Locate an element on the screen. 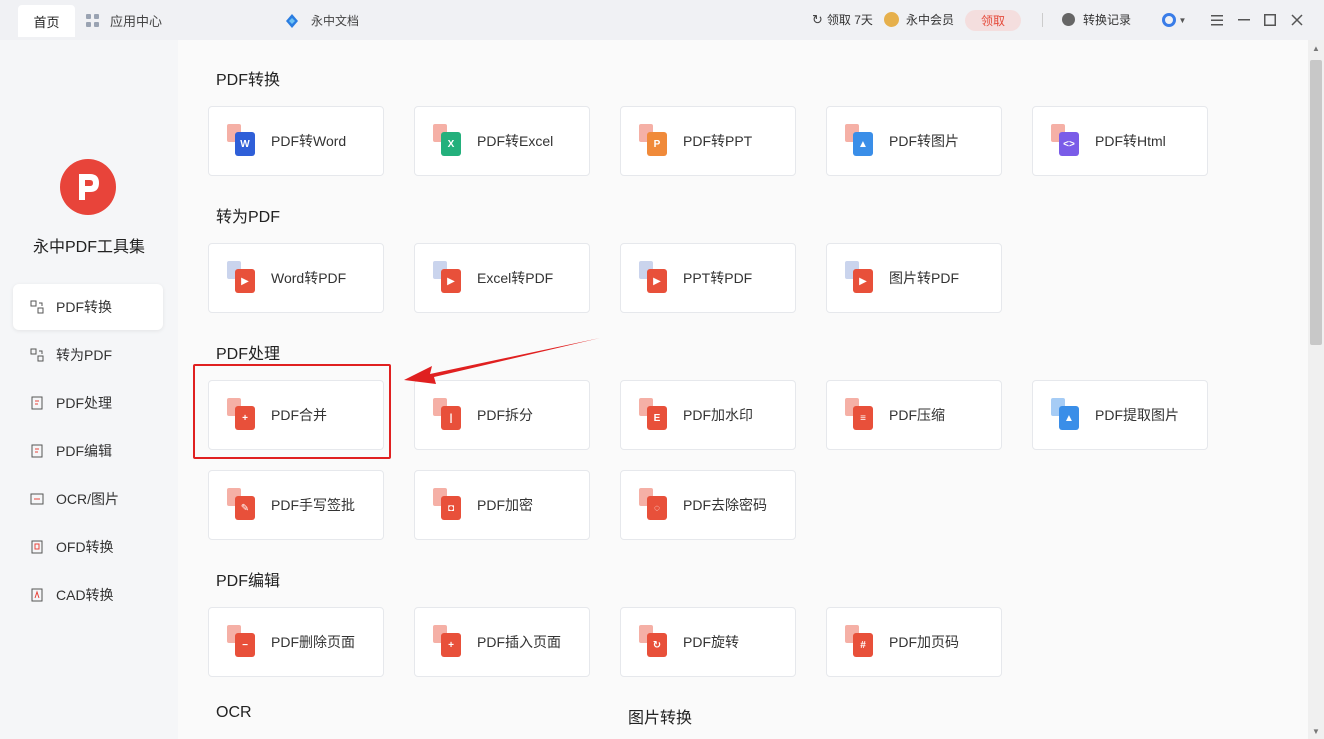 This screenshot has height=739, width=1324. avatar-icon is located at coordinates (1168, 20).